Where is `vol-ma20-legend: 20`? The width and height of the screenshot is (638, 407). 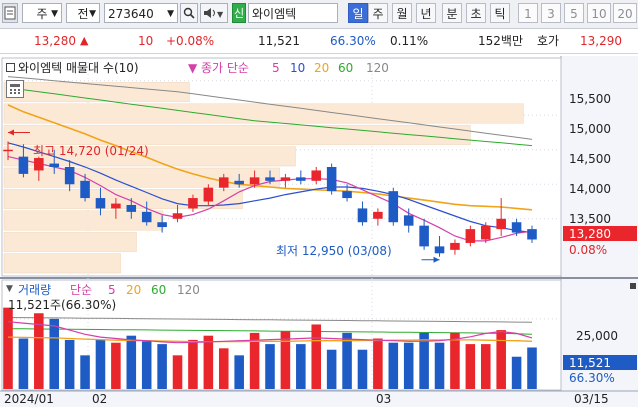
vol-ma20-legend: 20 is located at coordinates (134, 290).